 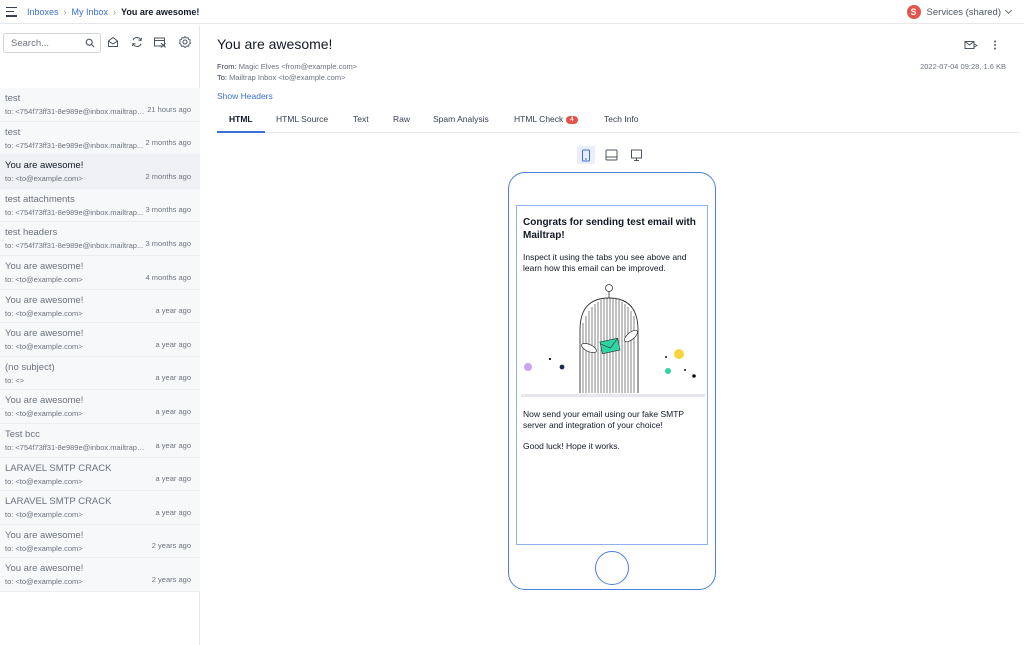 I want to click on desktop-view-button, so click(x=636, y=155).